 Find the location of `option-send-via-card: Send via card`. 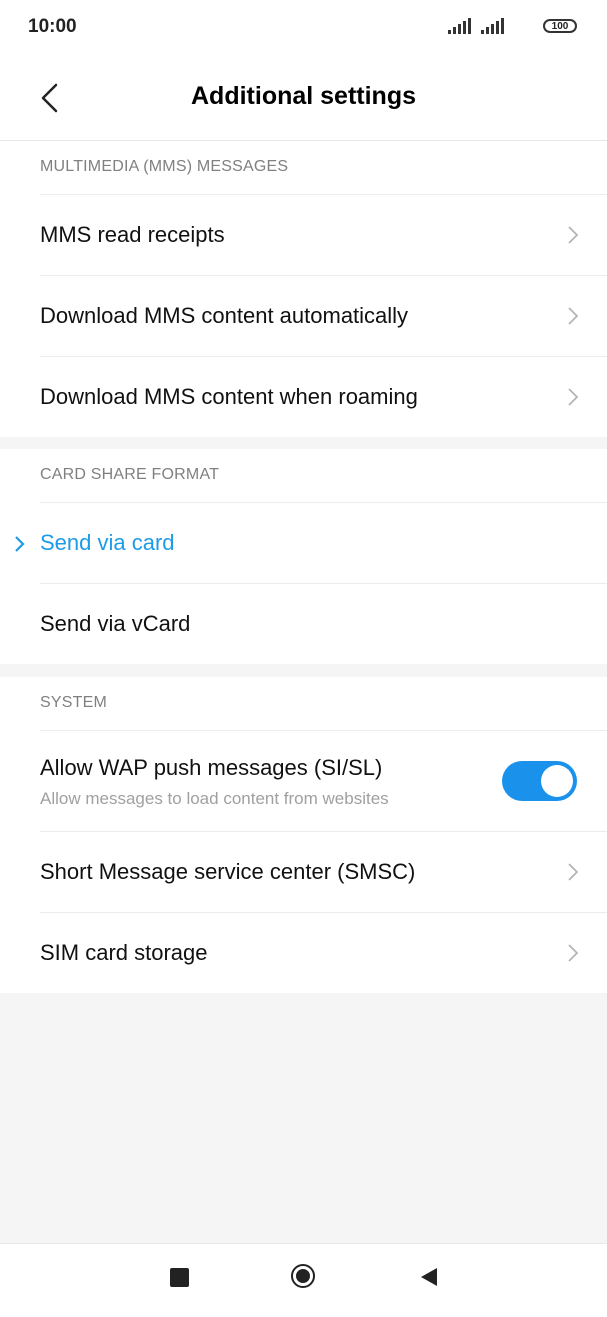

option-send-via-card: Send via card is located at coordinates (311, 542).